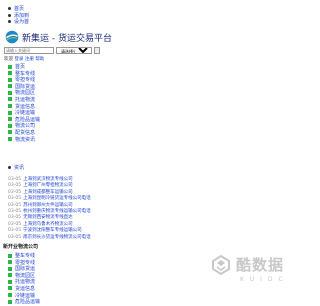  Describe the element at coordinates (48, 192) in the screenshot. I see `article-link: 上海到成都整车运输公司` at that location.